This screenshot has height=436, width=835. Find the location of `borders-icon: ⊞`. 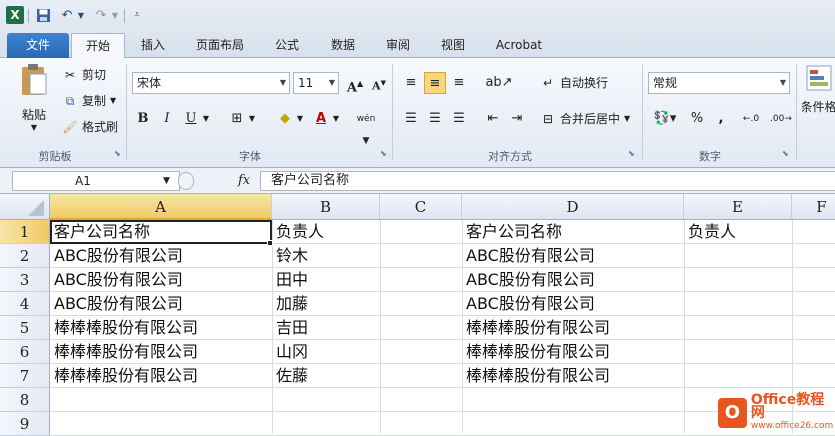

borders-icon: ⊞ is located at coordinates (237, 119).